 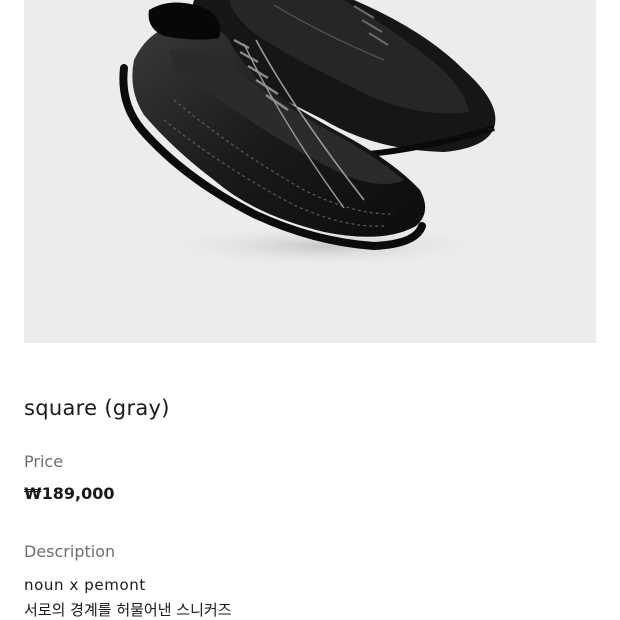 What do you see at coordinates (69, 493) in the screenshot?
I see `price-value: ₩189,000` at bounding box center [69, 493].